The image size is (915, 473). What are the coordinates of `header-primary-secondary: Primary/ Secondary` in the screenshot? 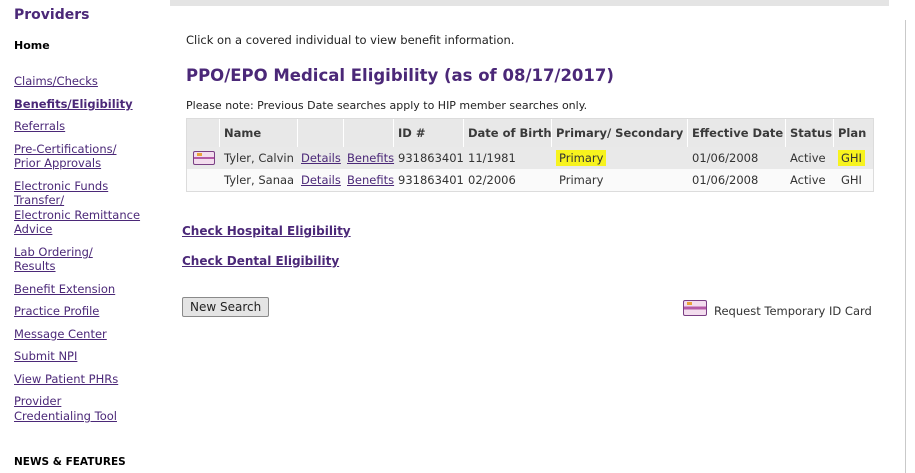 It's located at (620, 133).